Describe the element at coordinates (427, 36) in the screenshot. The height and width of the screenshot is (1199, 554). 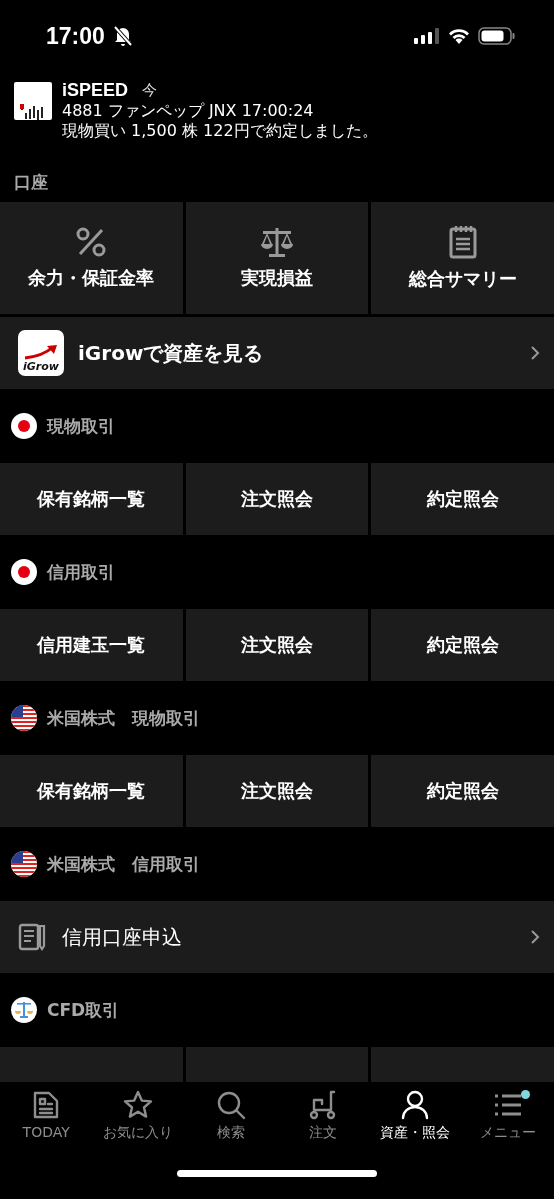
I see `signal-icon` at that location.